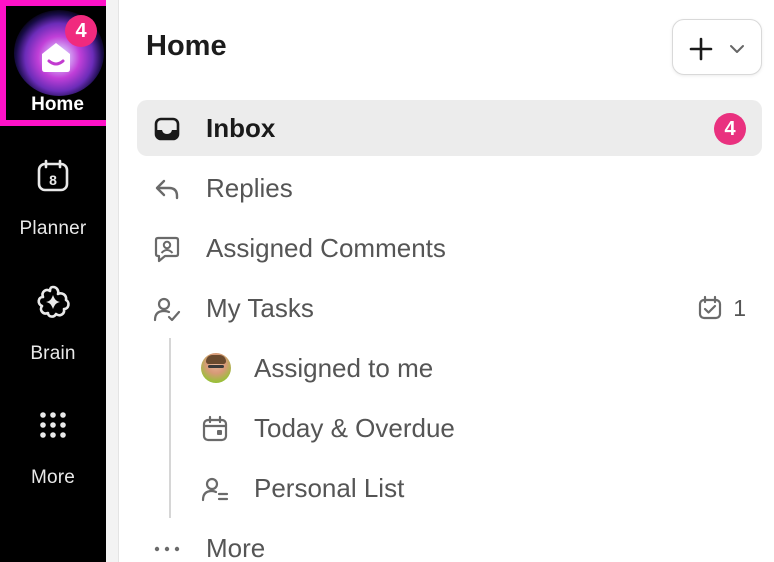  I want to click on rail-item-home: 4 Home, so click(57, 63).